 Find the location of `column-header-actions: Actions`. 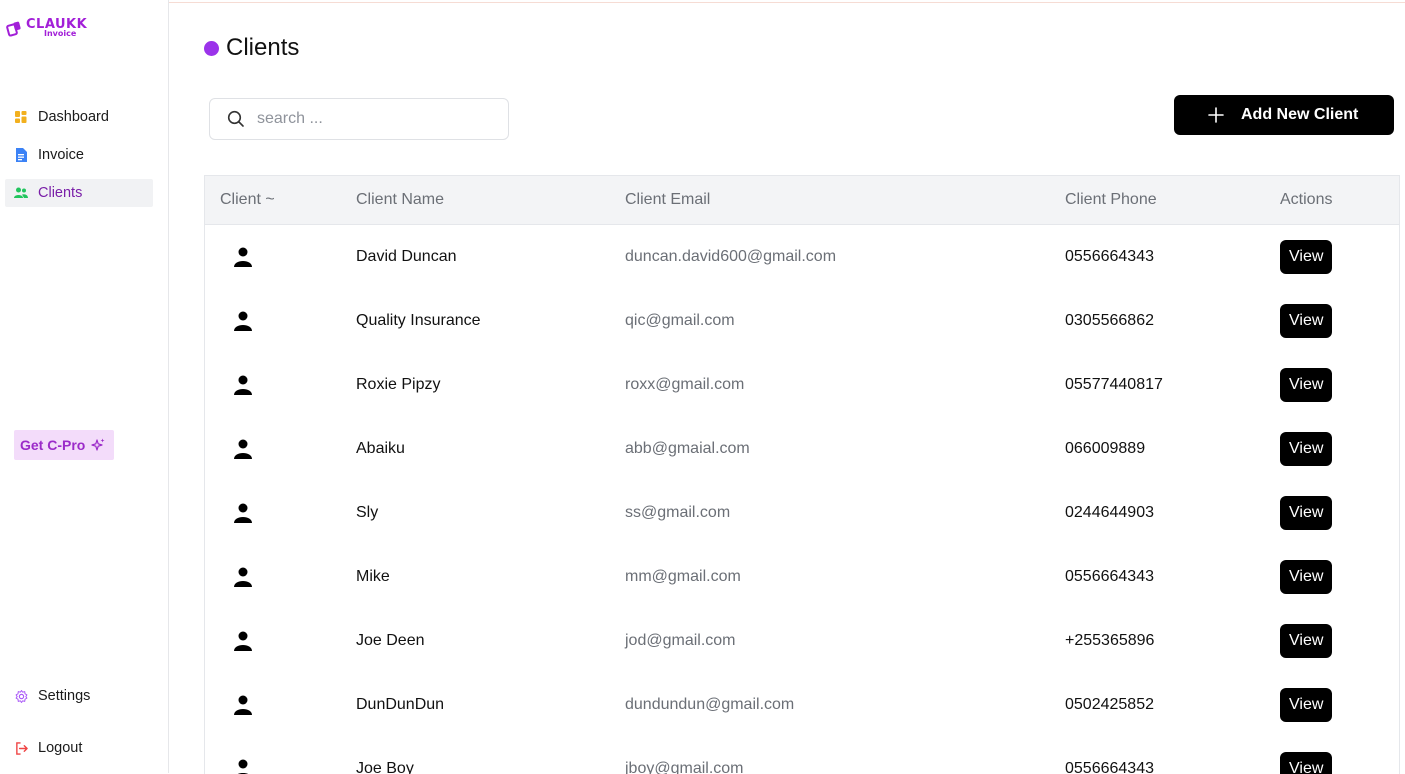

column-header-actions: Actions is located at coordinates (1306, 199).